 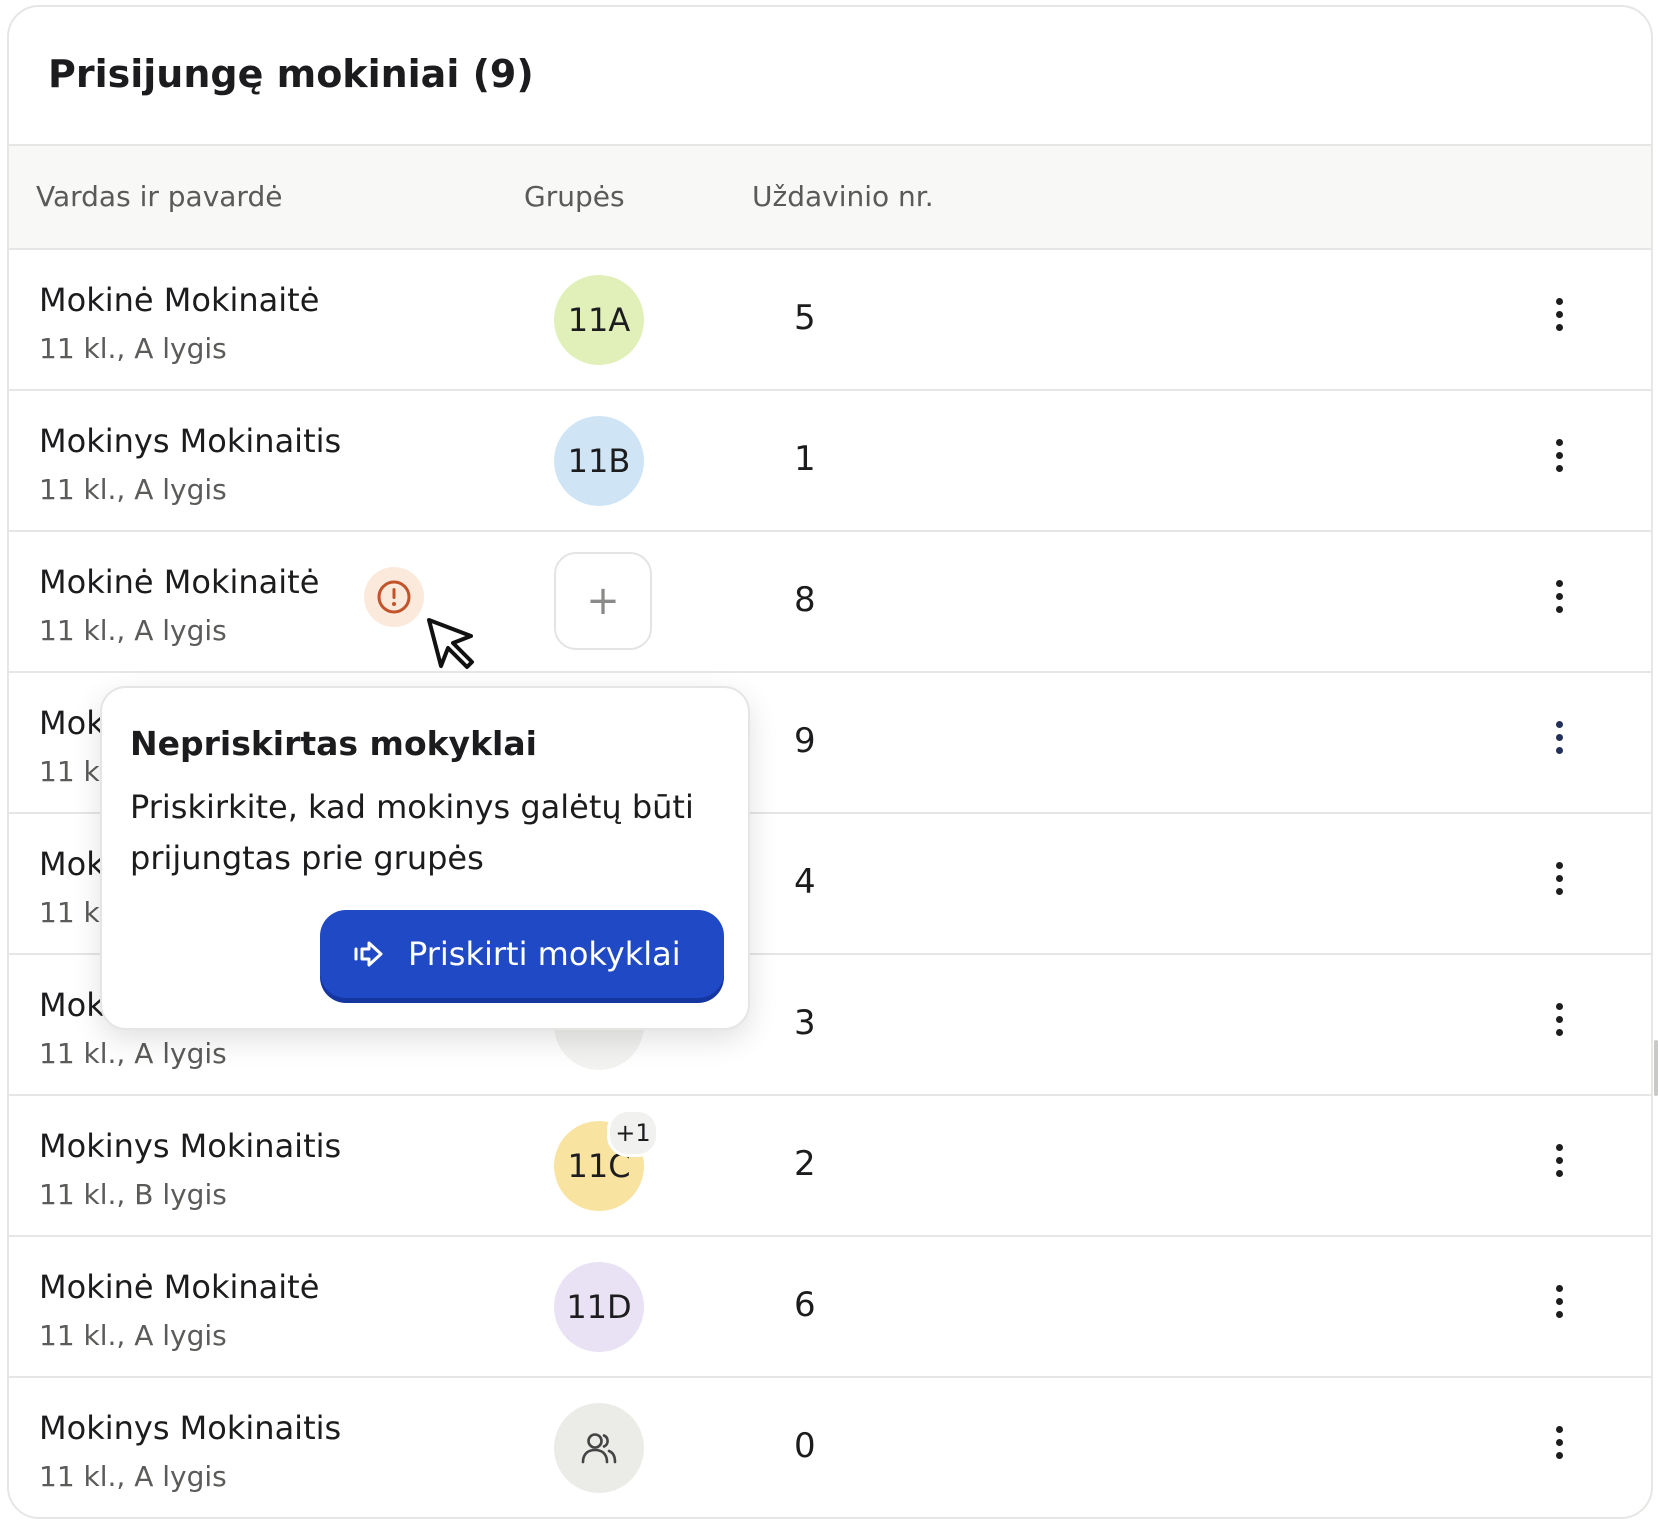 What do you see at coordinates (450, 643) in the screenshot?
I see `mouse-pointer-icon` at bounding box center [450, 643].